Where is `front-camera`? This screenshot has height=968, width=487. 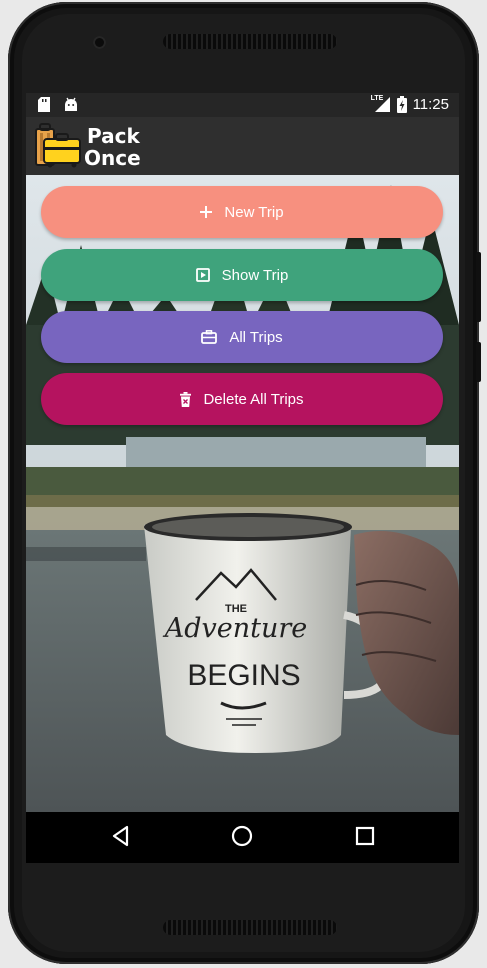 front-camera is located at coordinates (99, 42).